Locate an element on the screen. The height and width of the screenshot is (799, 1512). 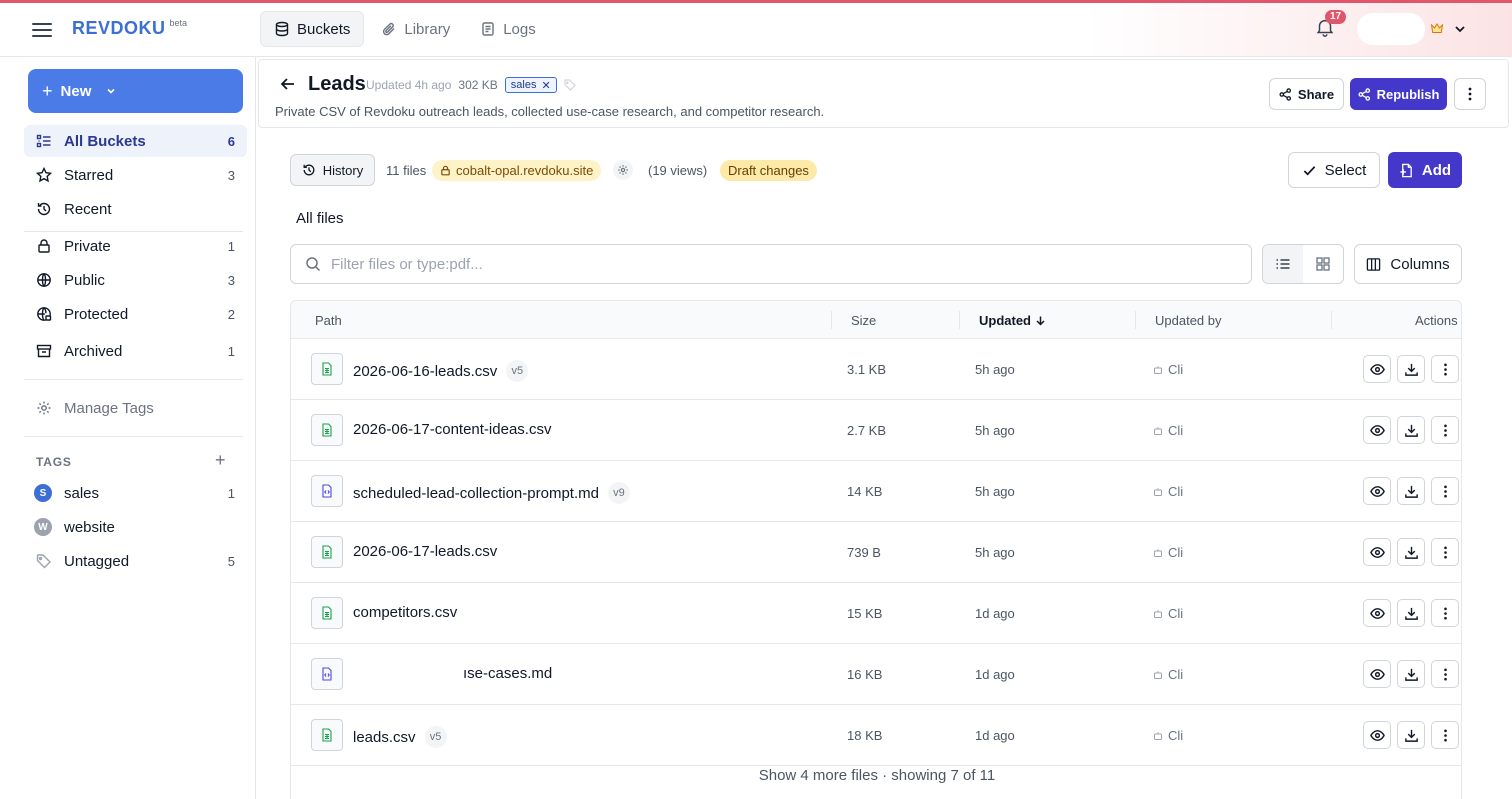
table-row: 2026-06-17-leads.csv 739 B 5h ago Cli is located at coordinates (876, 552).